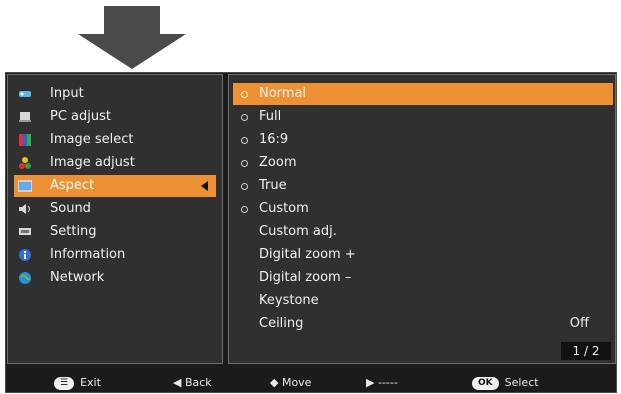 Image resolution: width=621 pixels, height=394 pixels. What do you see at coordinates (423, 324) in the screenshot?
I see `aspect-option-ceiling: Ceiling Off` at bounding box center [423, 324].